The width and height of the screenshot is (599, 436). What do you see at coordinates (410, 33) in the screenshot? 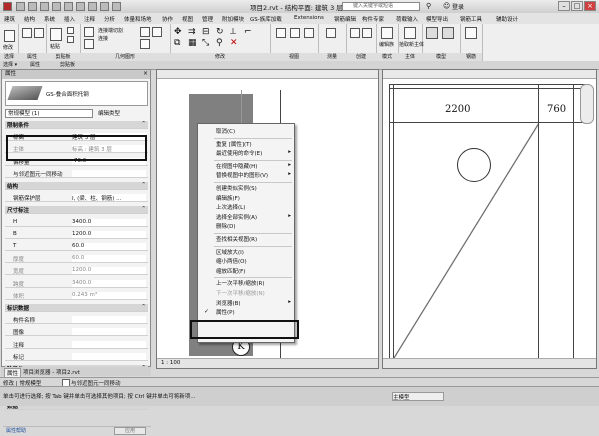
I see `pick-host-icon` at bounding box center [410, 33].